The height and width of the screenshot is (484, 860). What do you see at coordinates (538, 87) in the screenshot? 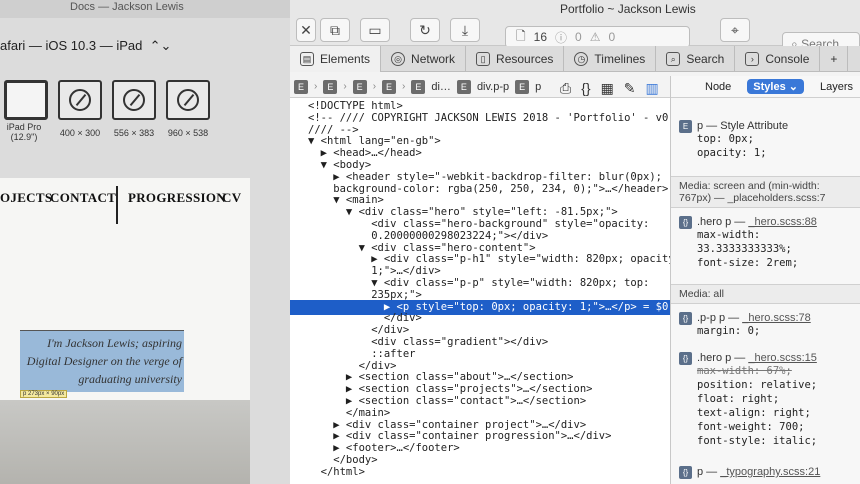
I see `breadcrumb-item-p: p` at bounding box center [538, 87].